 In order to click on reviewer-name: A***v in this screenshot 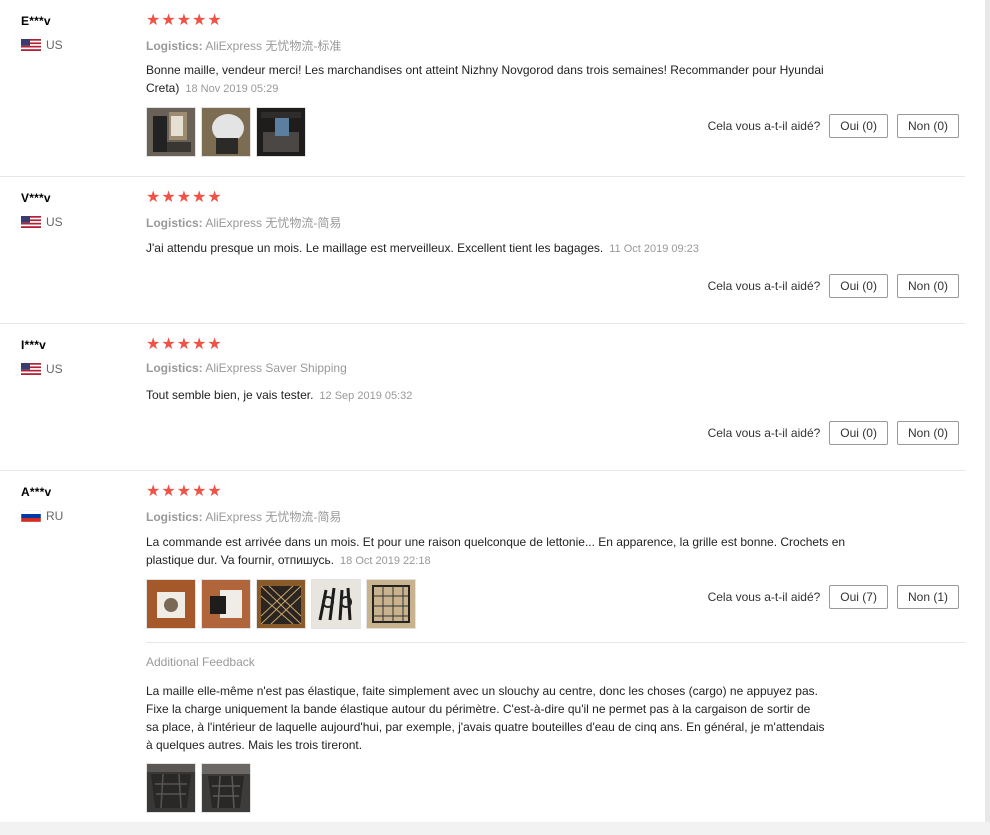, I will do `click(36, 492)`.